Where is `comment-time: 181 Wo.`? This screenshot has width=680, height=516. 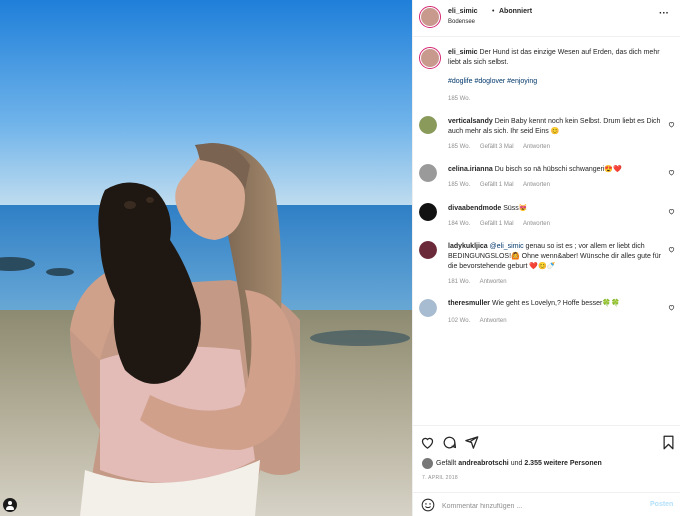
comment-time: 181 Wo. is located at coordinates (459, 282).